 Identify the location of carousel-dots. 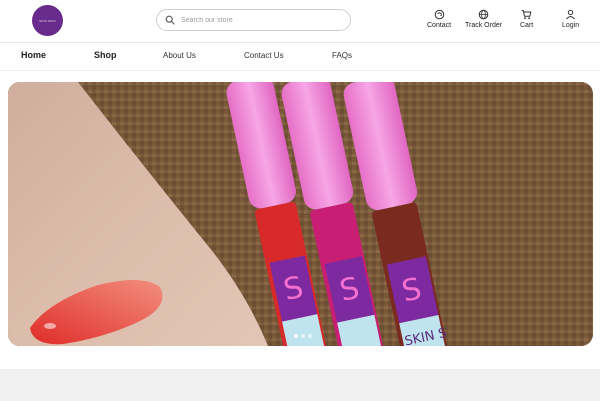
(303, 336).